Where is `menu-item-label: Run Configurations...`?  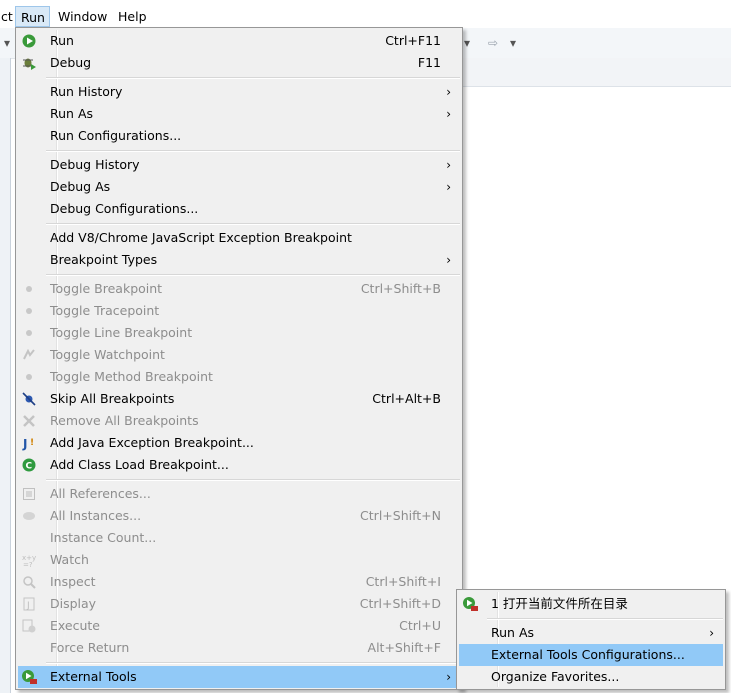
menu-item-label: Run Configurations... is located at coordinates (116, 135).